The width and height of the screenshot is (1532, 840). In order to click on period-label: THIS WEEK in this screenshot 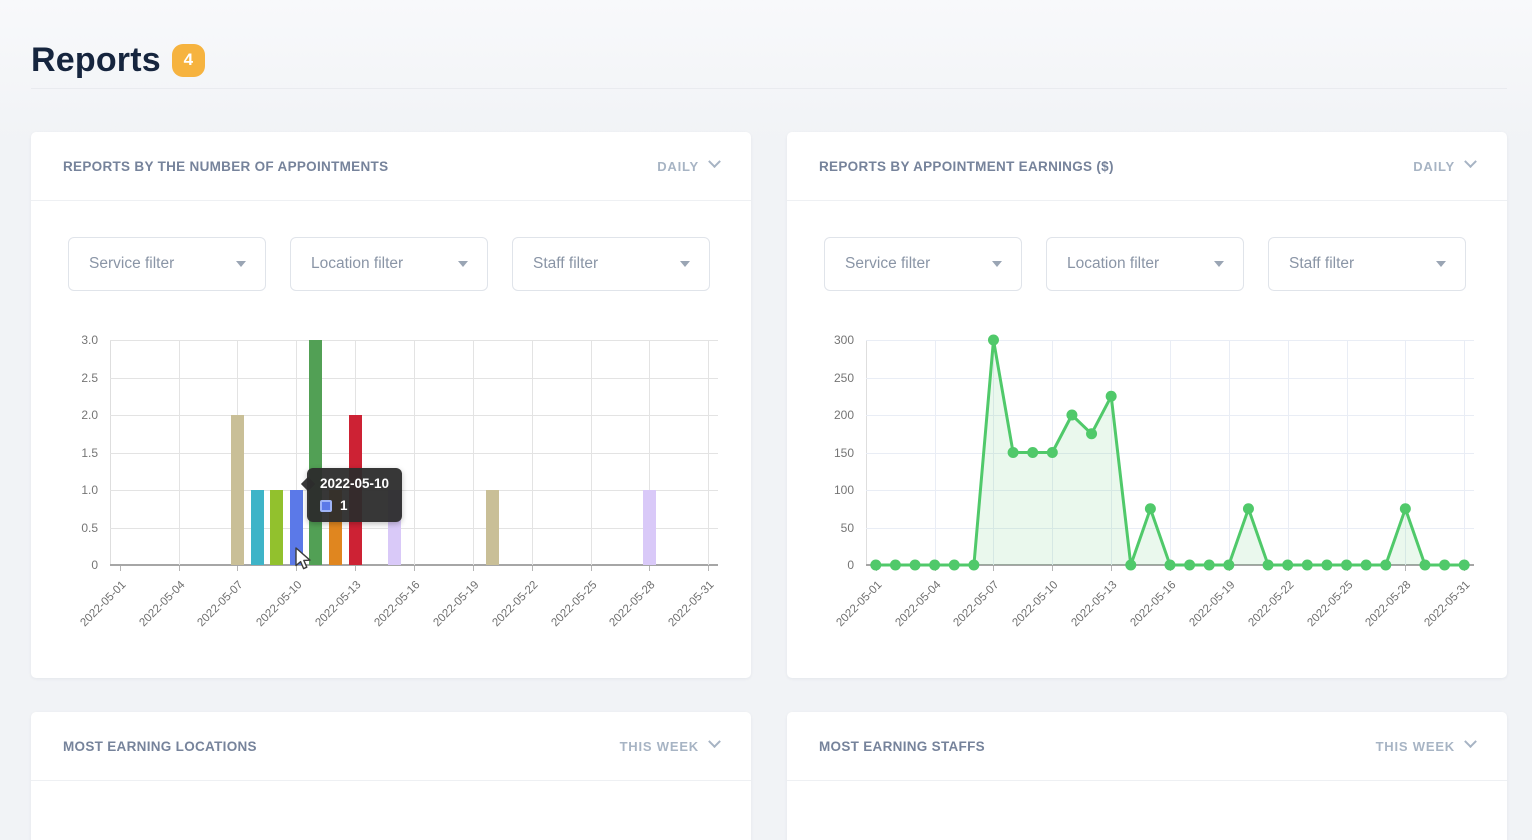, I will do `click(1415, 746)`.